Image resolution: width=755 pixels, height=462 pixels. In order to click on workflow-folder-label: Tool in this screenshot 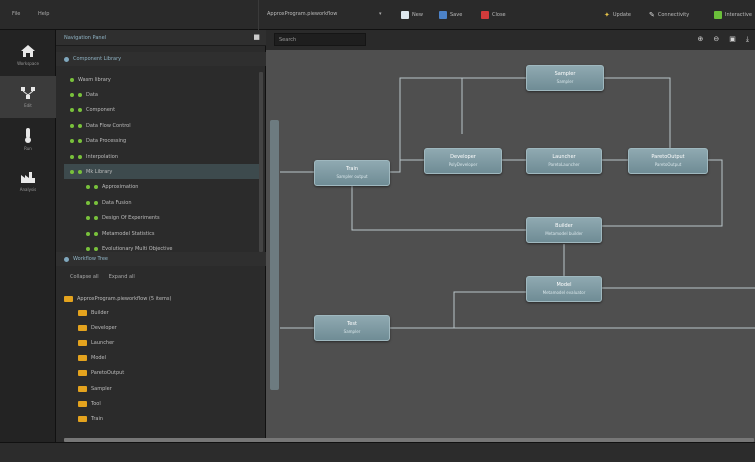, I will do `click(96, 403)`.